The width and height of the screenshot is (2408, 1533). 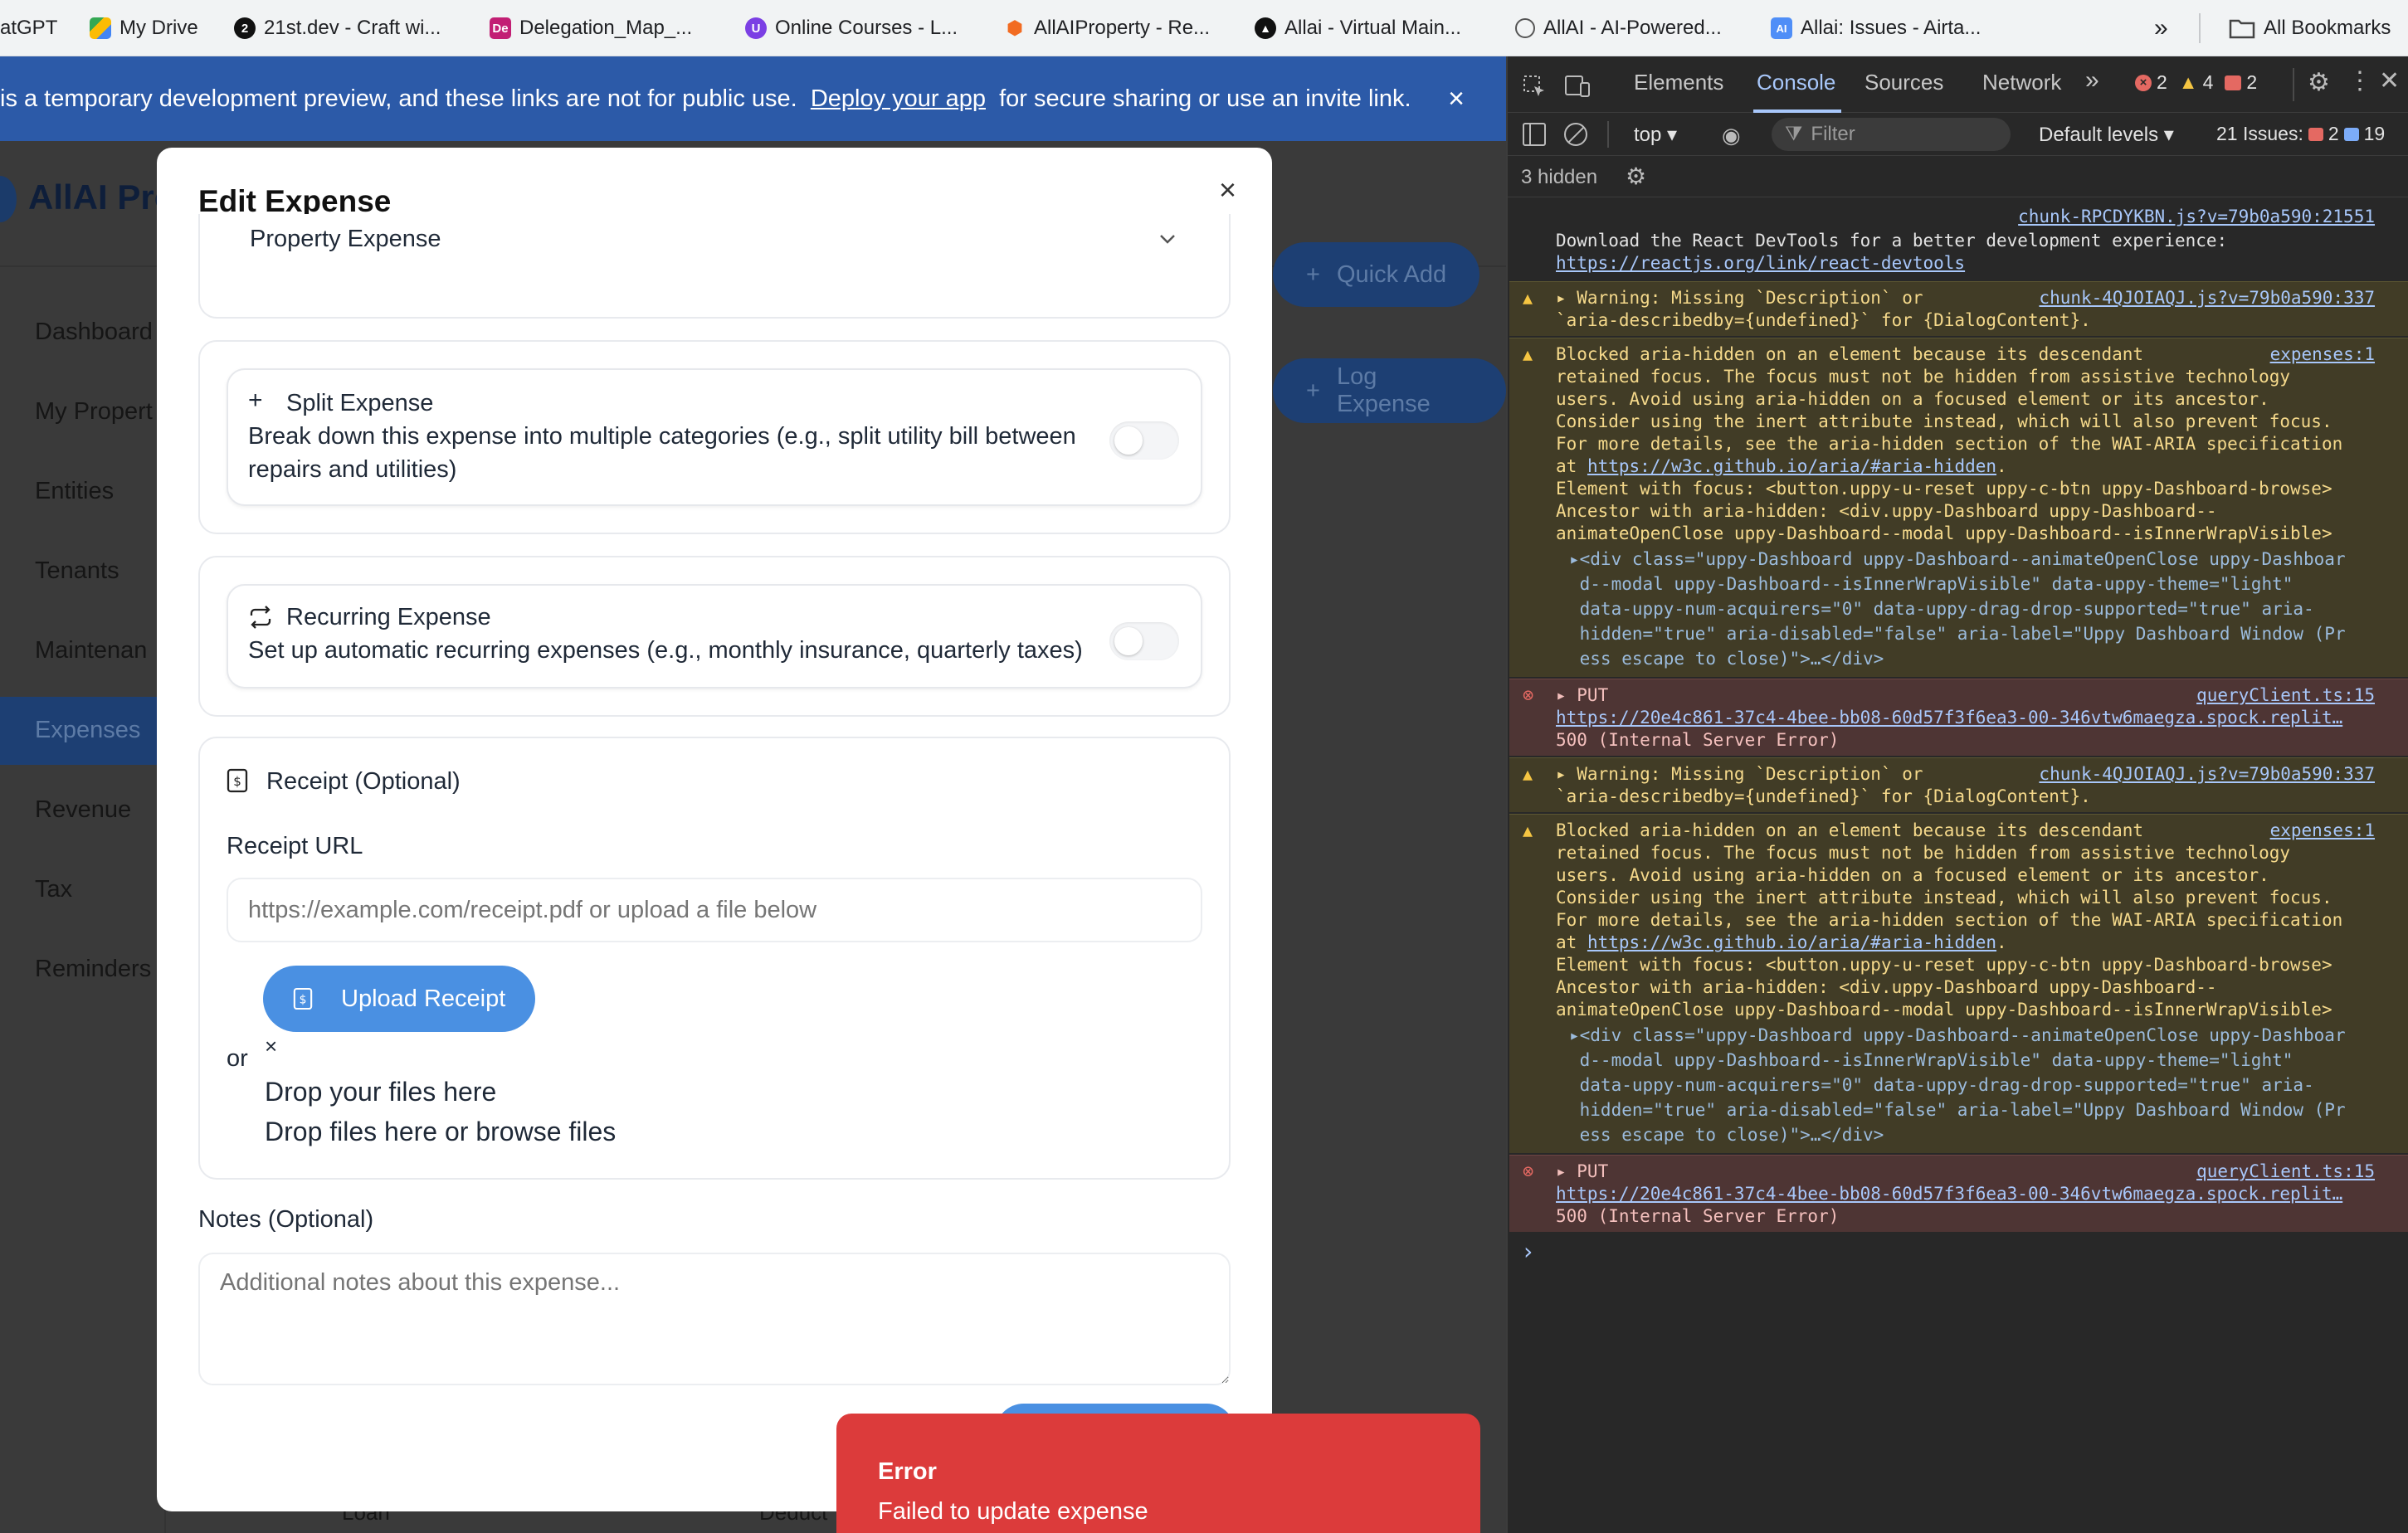 I want to click on toggle-knob, so click(x=1128, y=641).